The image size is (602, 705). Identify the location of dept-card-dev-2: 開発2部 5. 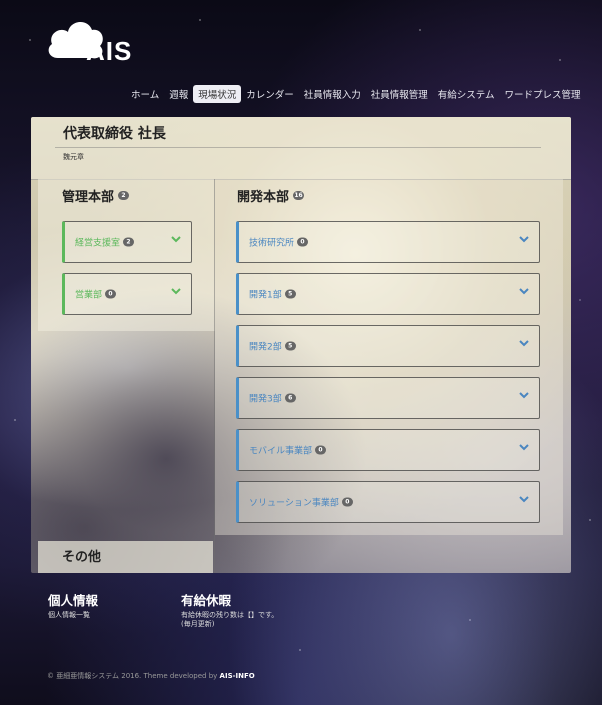
(388, 346).